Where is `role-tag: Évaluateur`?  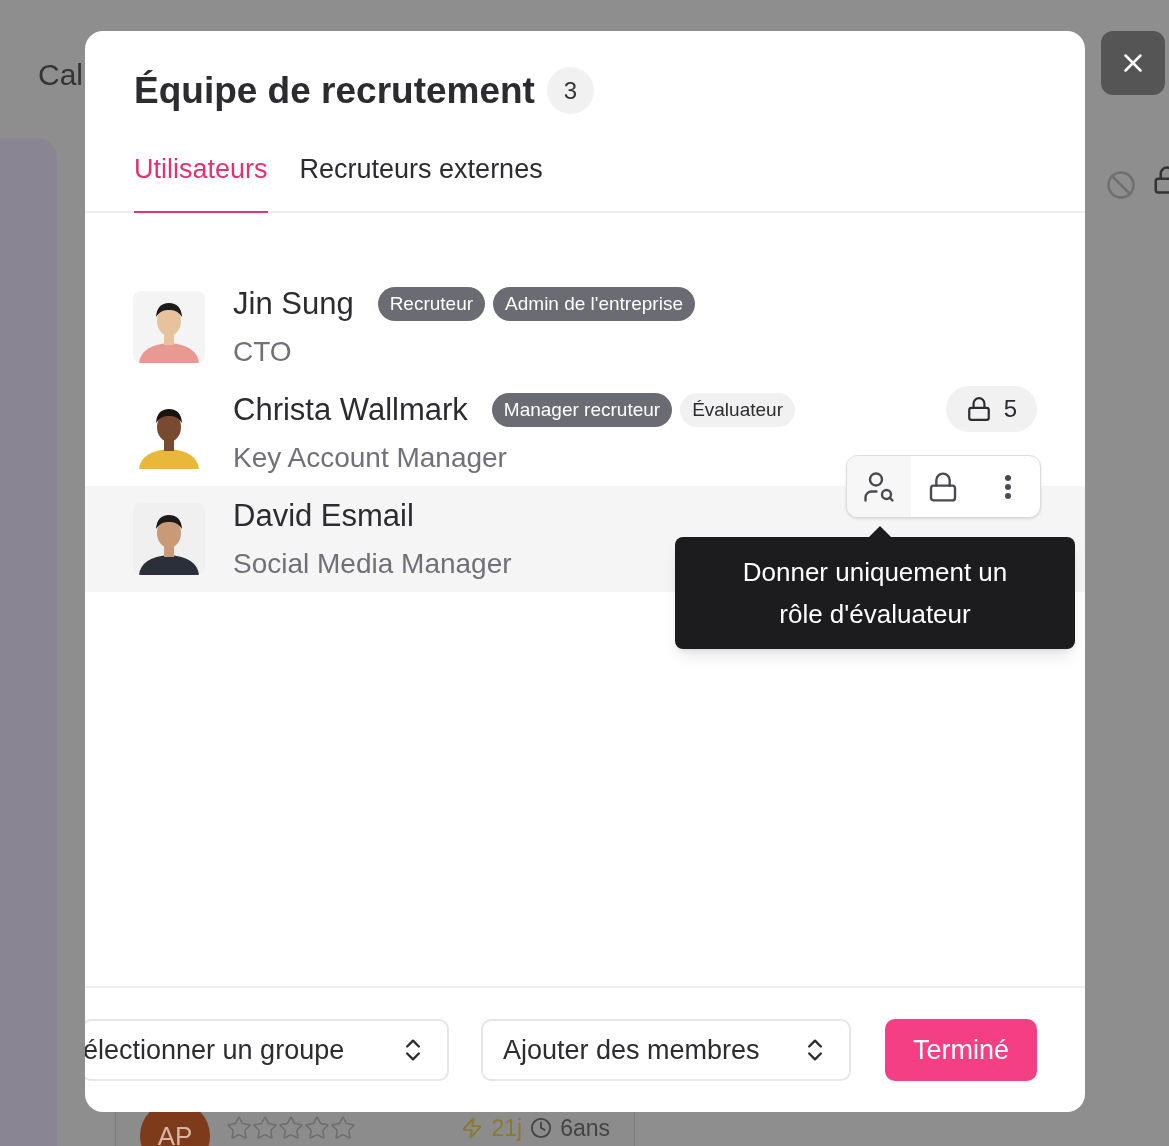 role-tag: Évaluateur is located at coordinates (737, 410).